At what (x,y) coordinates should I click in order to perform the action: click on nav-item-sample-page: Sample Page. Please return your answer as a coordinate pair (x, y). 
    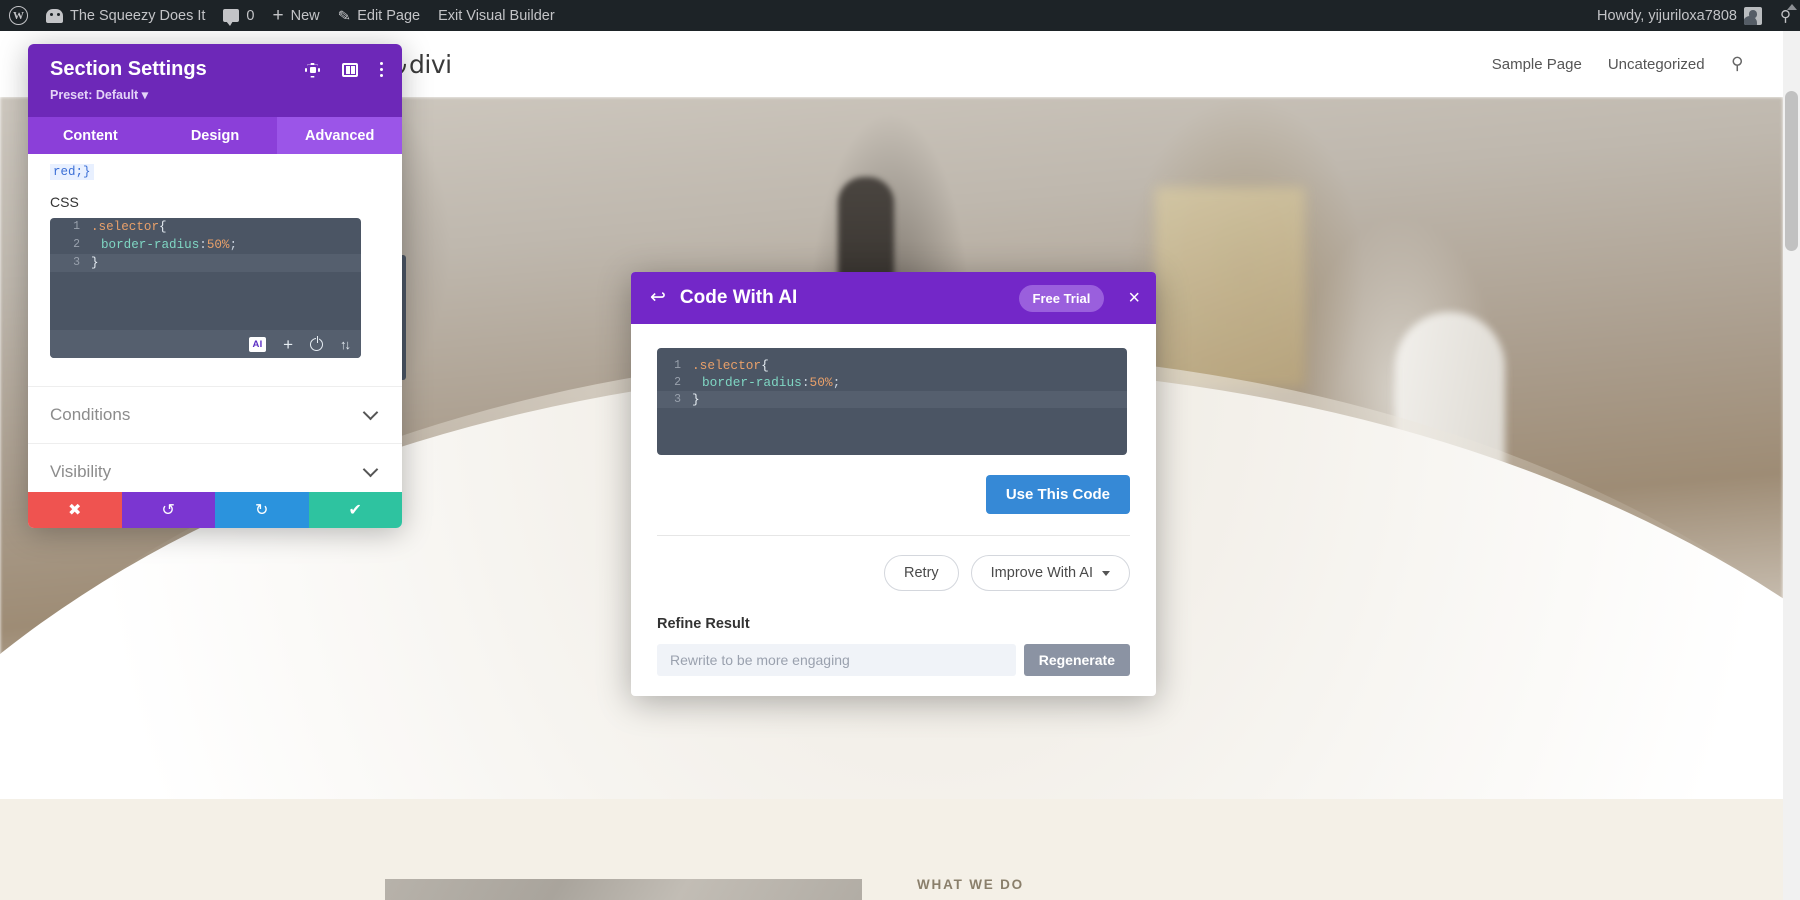
    Looking at the image, I should click on (1537, 64).